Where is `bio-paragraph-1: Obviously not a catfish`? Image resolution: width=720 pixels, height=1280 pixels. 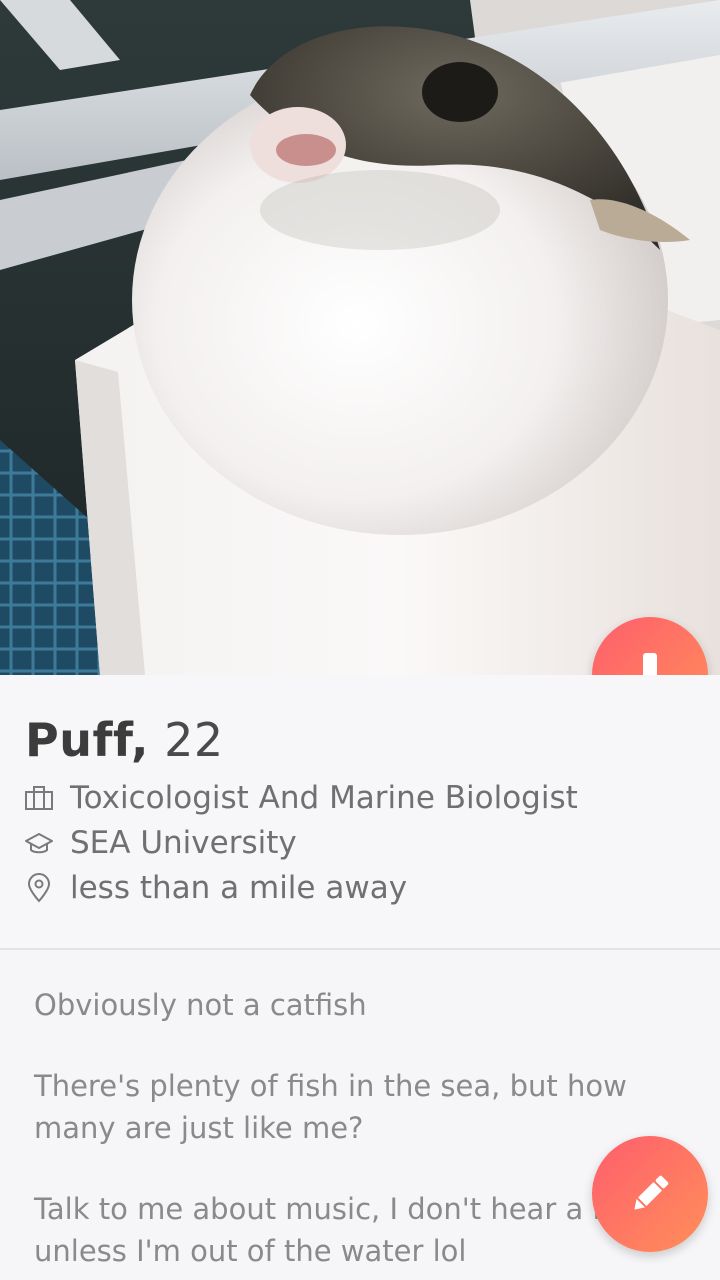 bio-paragraph-1: Obviously not a catfish is located at coordinates (364, 1005).